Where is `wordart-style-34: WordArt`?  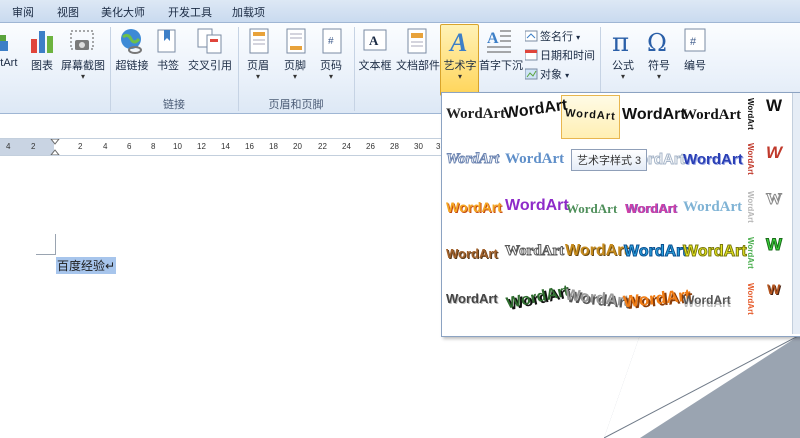 wordart-style-34: WordArt is located at coordinates (750, 299).